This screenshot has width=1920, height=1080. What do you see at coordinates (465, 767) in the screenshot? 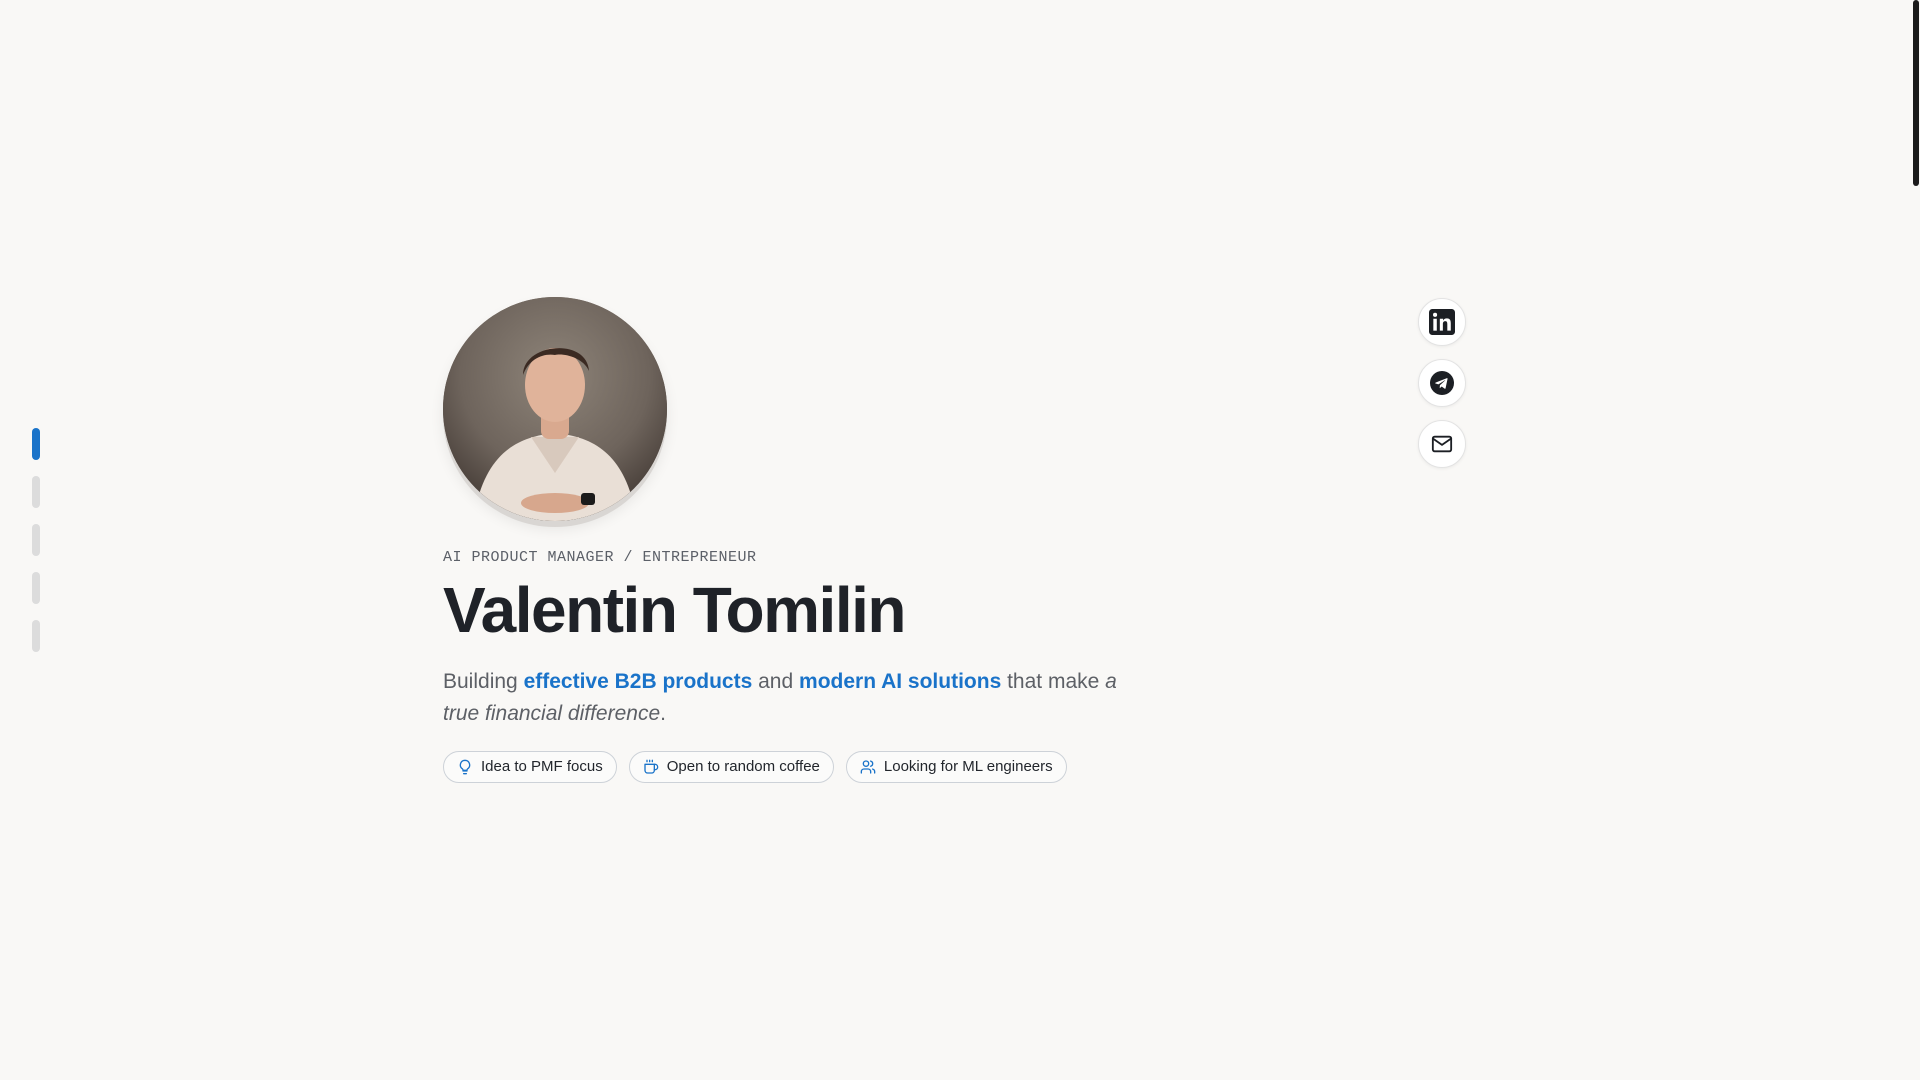
I see `lightbulb-icon` at bounding box center [465, 767].